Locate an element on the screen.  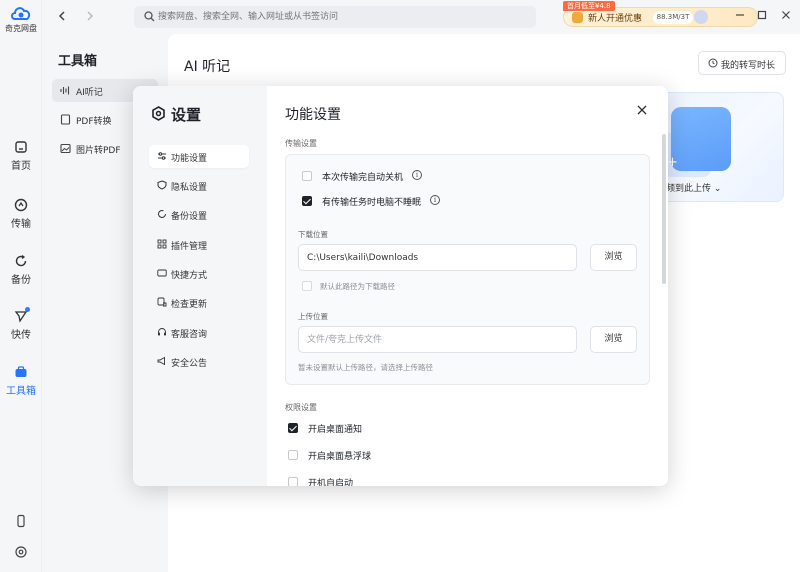
headset-icon is located at coordinates (162, 332).